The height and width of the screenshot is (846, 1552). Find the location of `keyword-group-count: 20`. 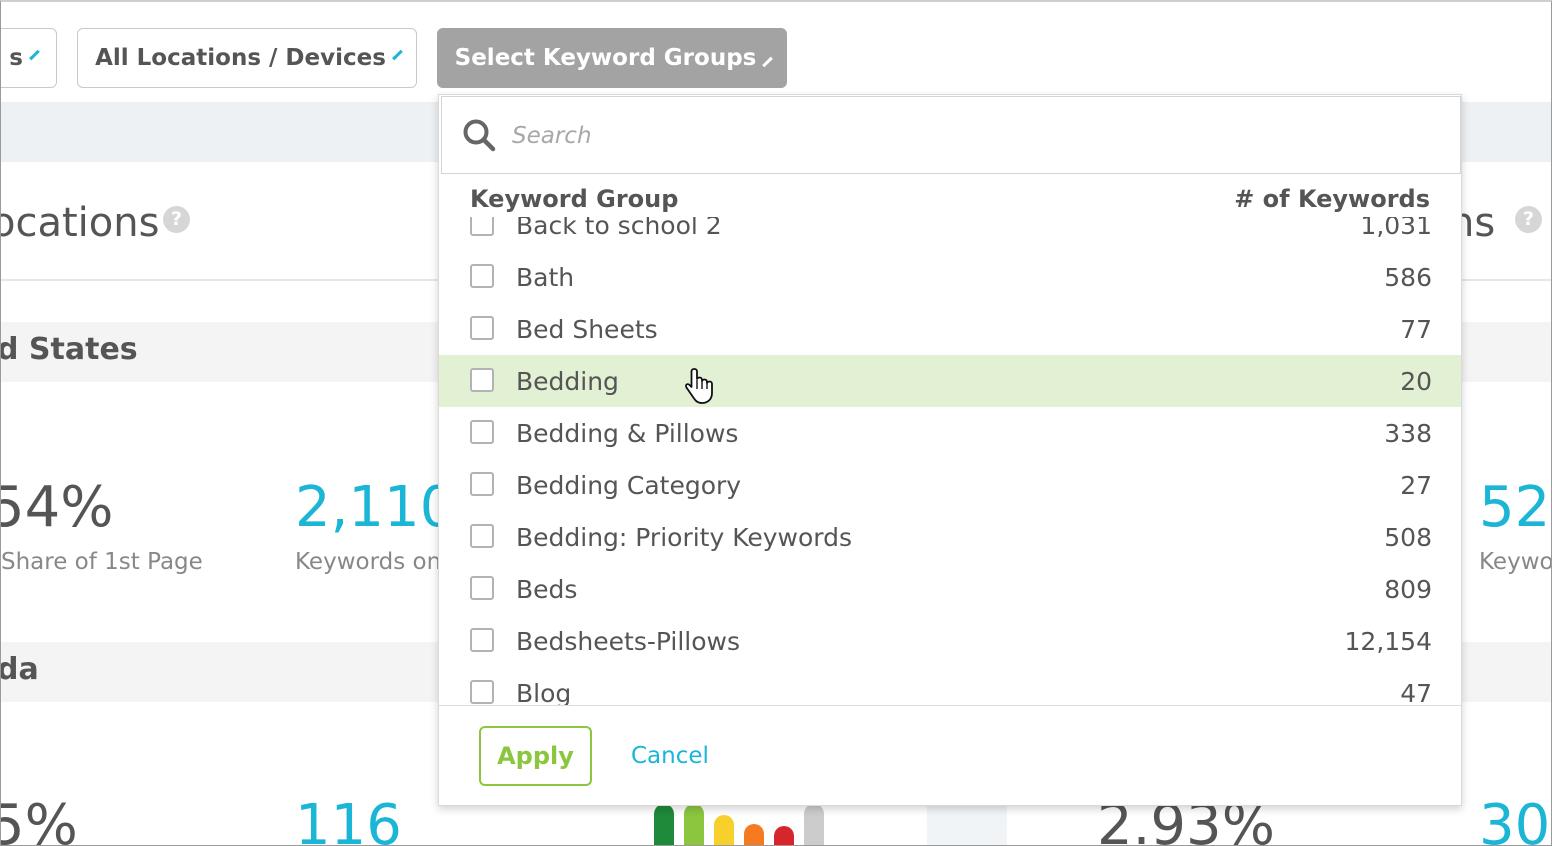

keyword-group-count: 20 is located at coordinates (1416, 381).